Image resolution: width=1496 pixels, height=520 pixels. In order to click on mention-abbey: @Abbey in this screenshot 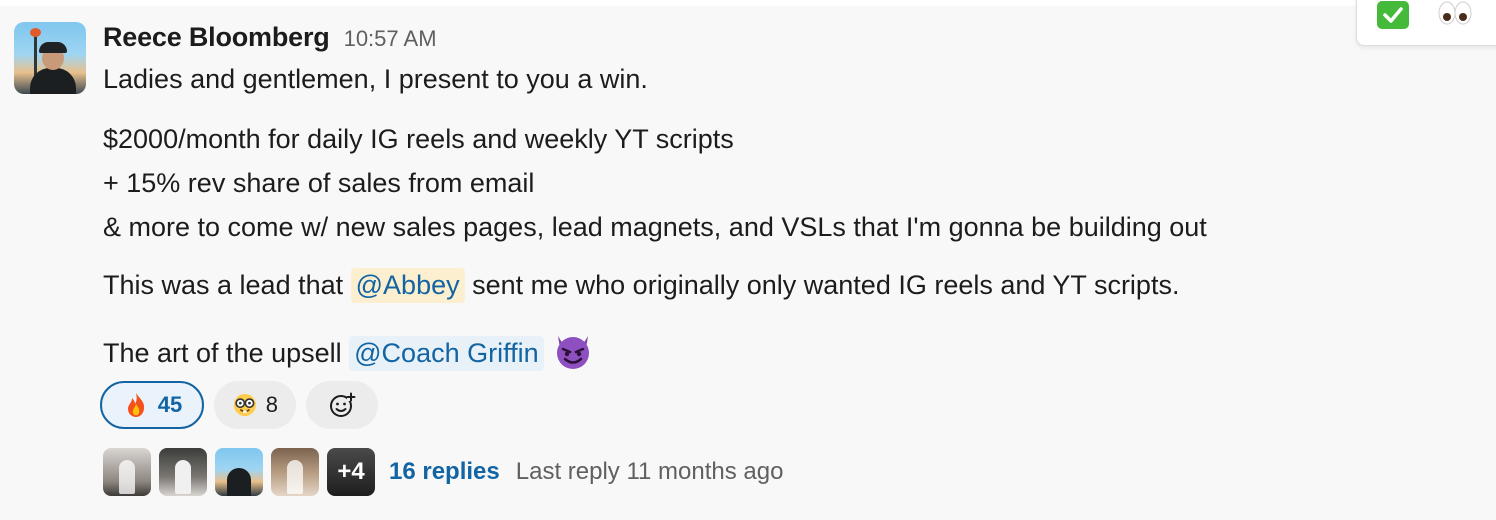, I will do `click(407, 285)`.